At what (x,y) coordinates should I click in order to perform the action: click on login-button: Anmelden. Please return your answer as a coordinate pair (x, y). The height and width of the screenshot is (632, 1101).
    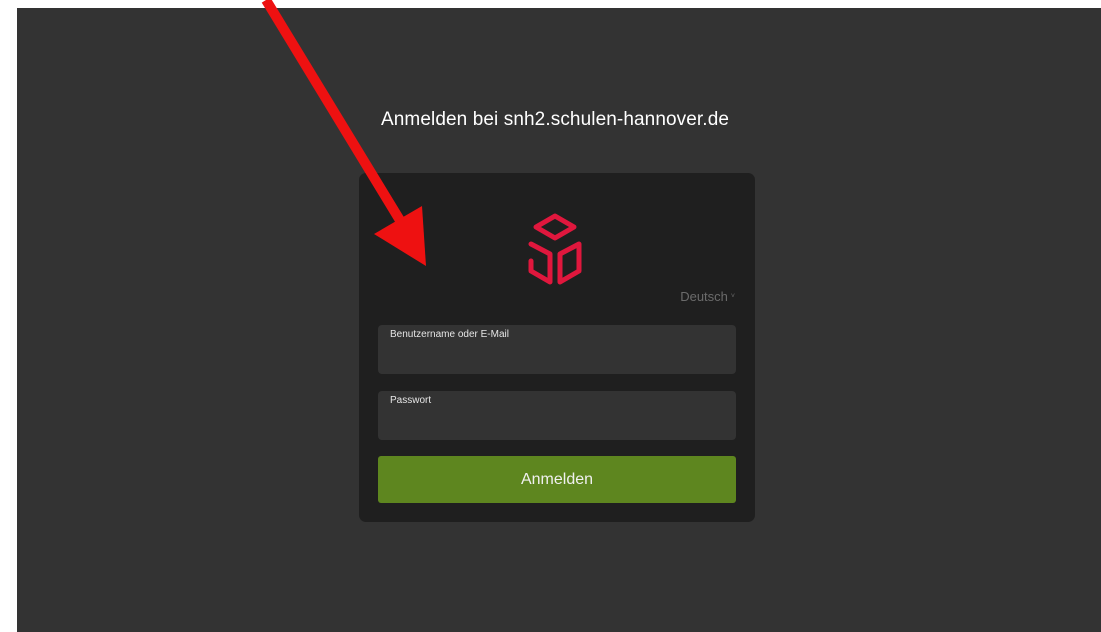
    Looking at the image, I should click on (557, 479).